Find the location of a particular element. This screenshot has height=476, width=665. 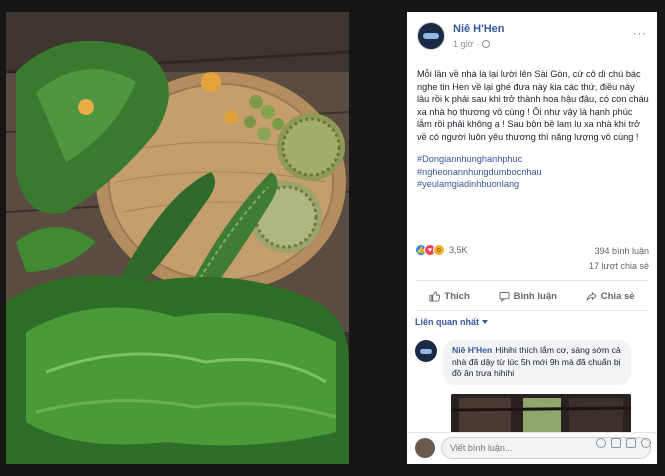

comment-sort-dropdown: Liên quan nhất is located at coordinates (451, 322).